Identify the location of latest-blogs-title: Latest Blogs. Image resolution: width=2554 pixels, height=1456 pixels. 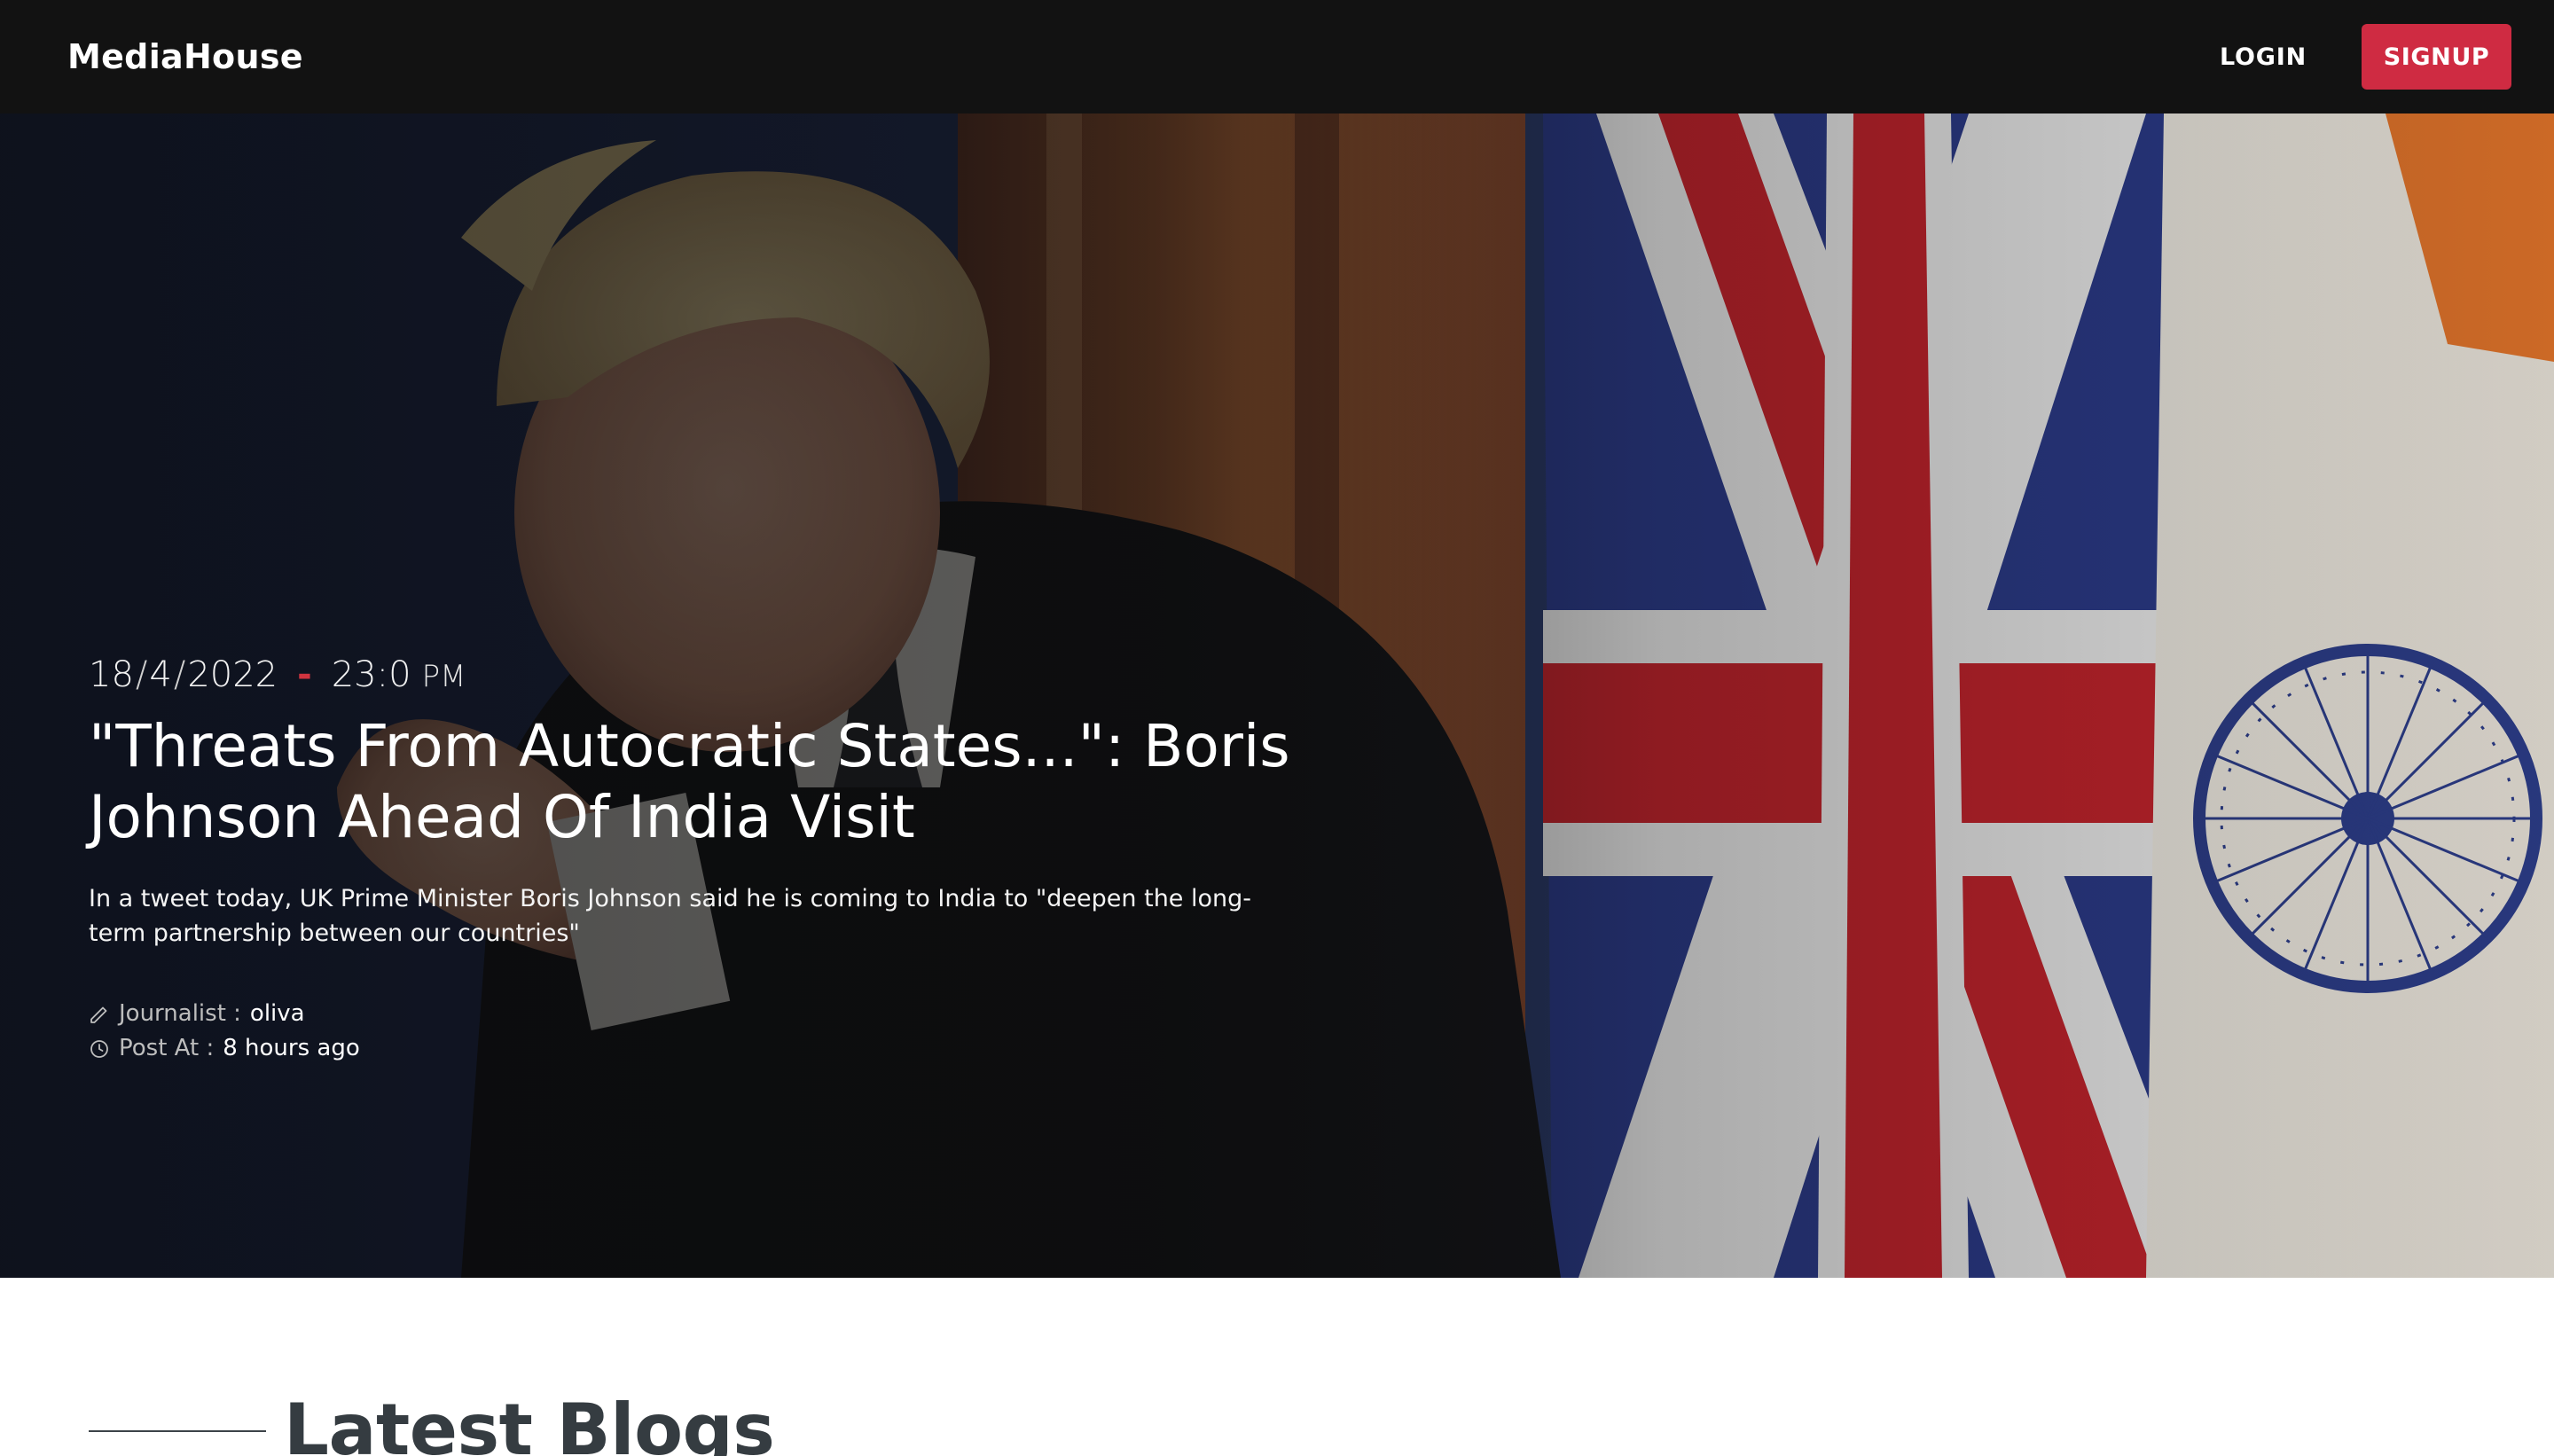
(529, 1422).